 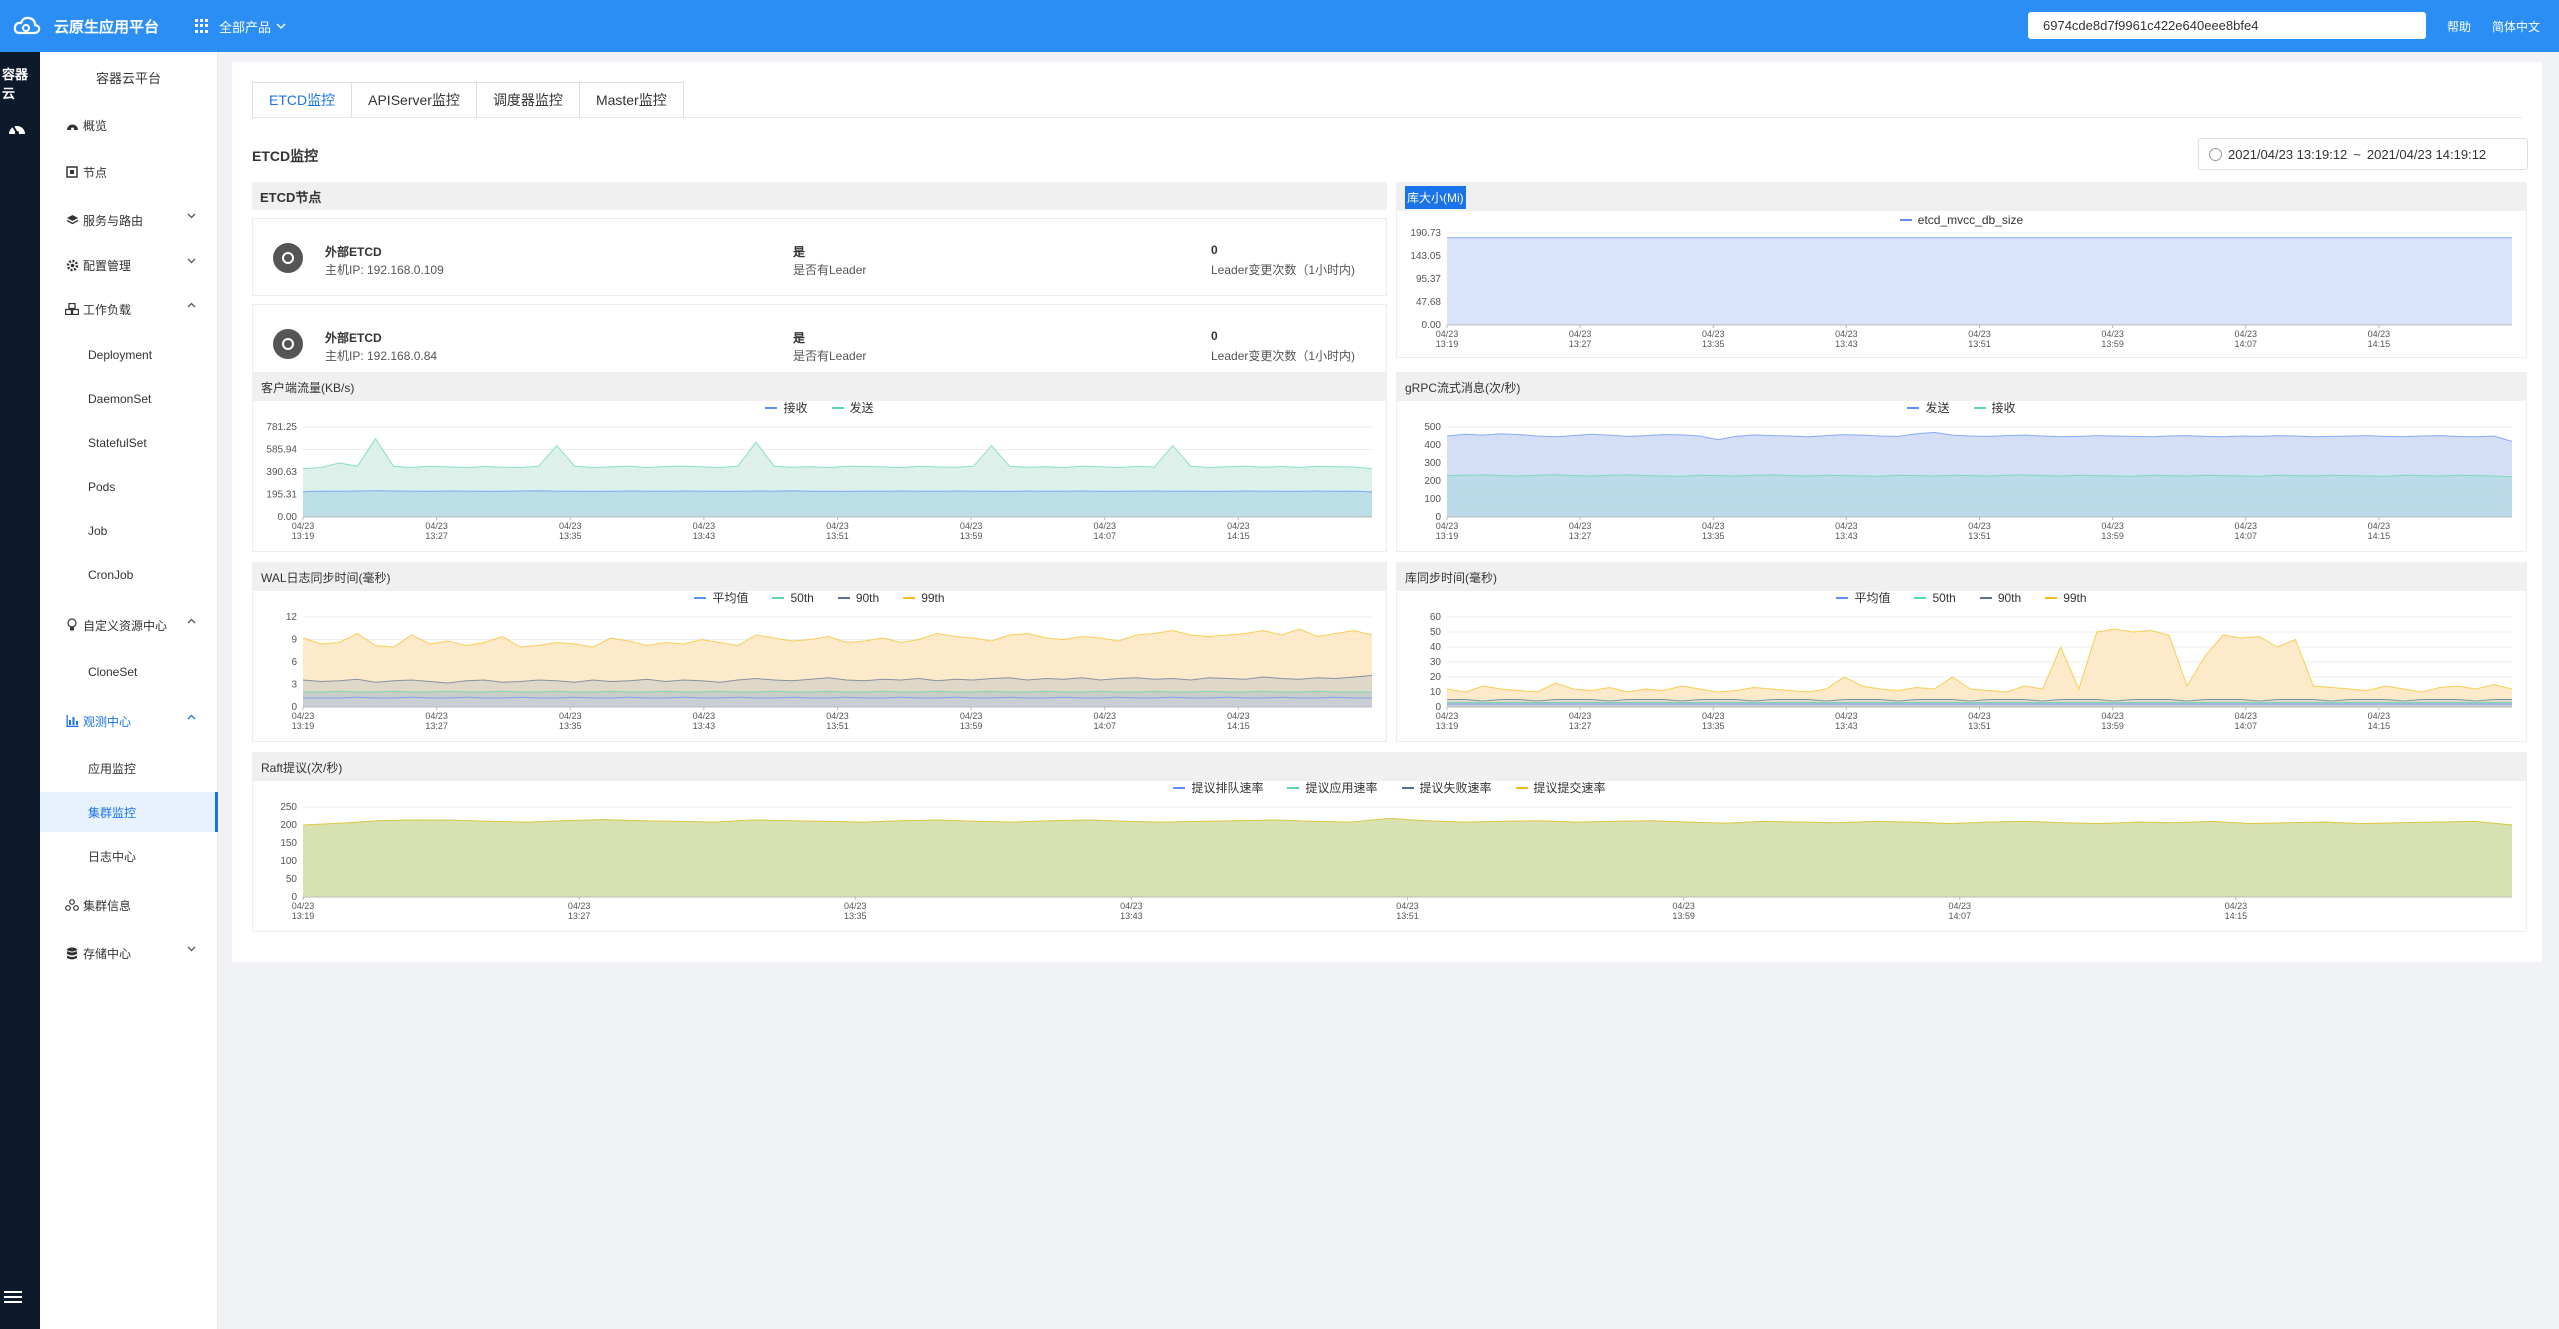 What do you see at coordinates (129, 768) in the screenshot?
I see `sidebar-item-app-monitor: 应用监控` at bounding box center [129, 768].